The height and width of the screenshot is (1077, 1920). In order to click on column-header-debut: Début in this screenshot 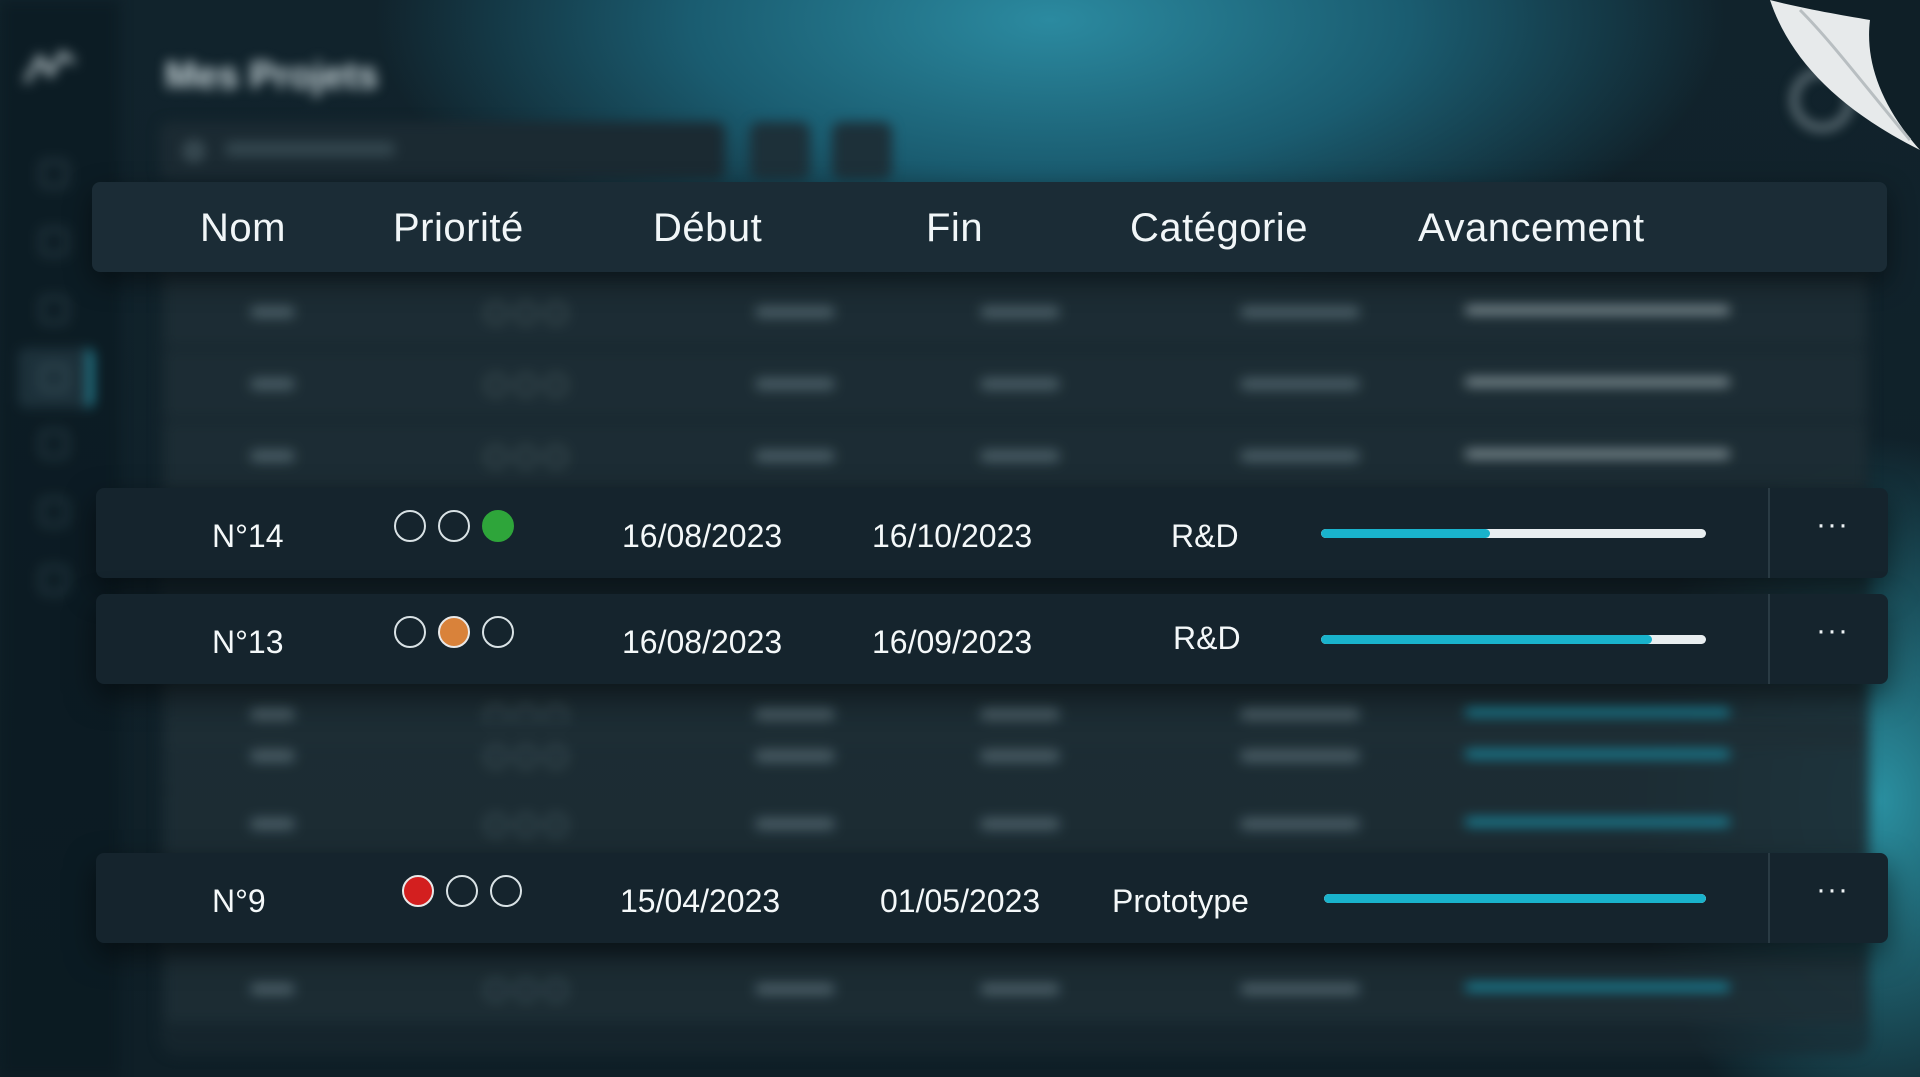, I will do `click(707, 228)`.